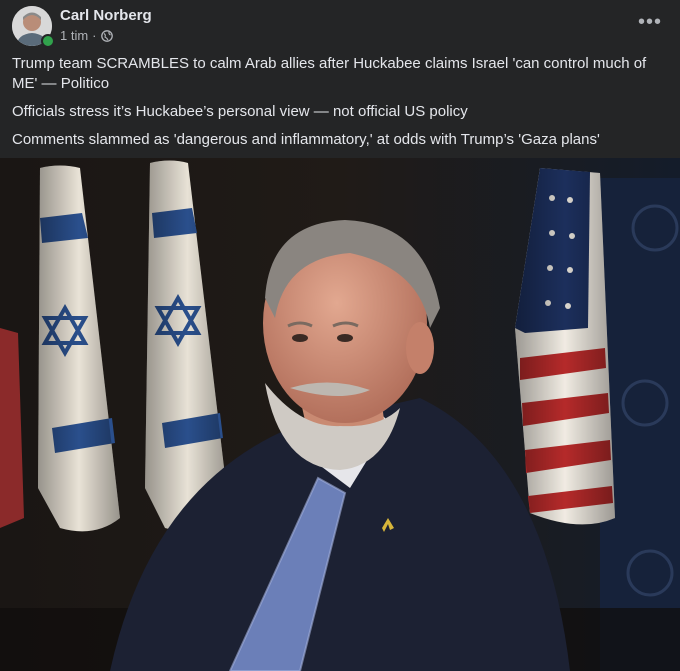  What do you see at coordinates (106, 15) in the screenshot?
I see `author-name: Carl Norberg` at bounding box center [106, 15].